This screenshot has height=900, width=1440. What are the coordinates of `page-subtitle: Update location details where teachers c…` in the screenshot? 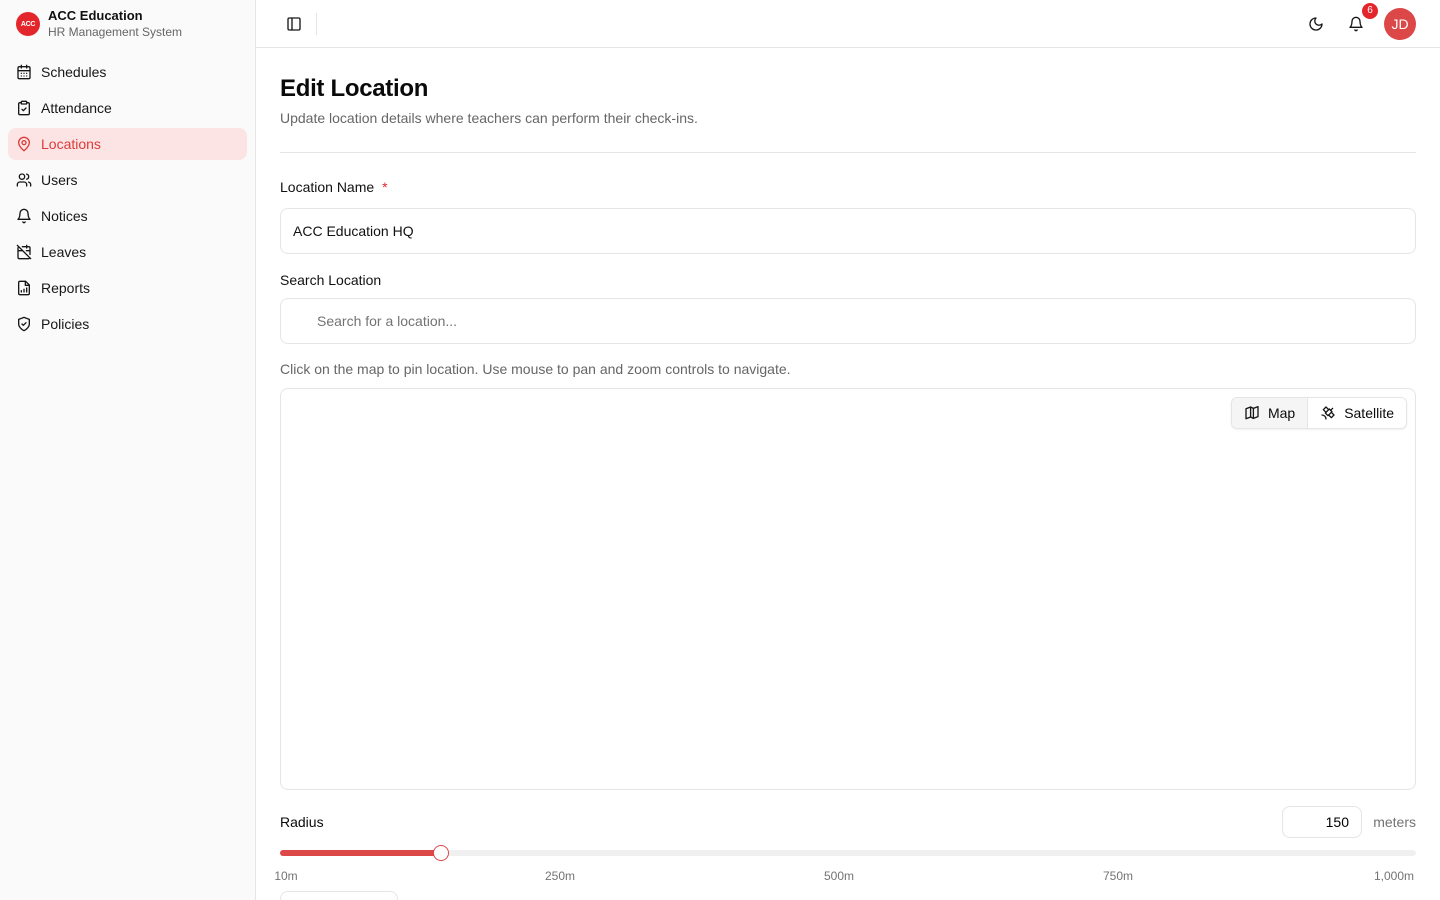 It's located at (489, 118).